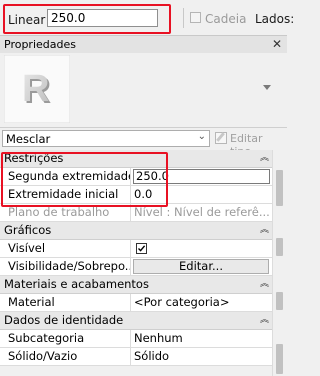 The image size is (320, 376). I want to click on category-materiais: Materiais e acabamentos ︽, so click(136, 285).